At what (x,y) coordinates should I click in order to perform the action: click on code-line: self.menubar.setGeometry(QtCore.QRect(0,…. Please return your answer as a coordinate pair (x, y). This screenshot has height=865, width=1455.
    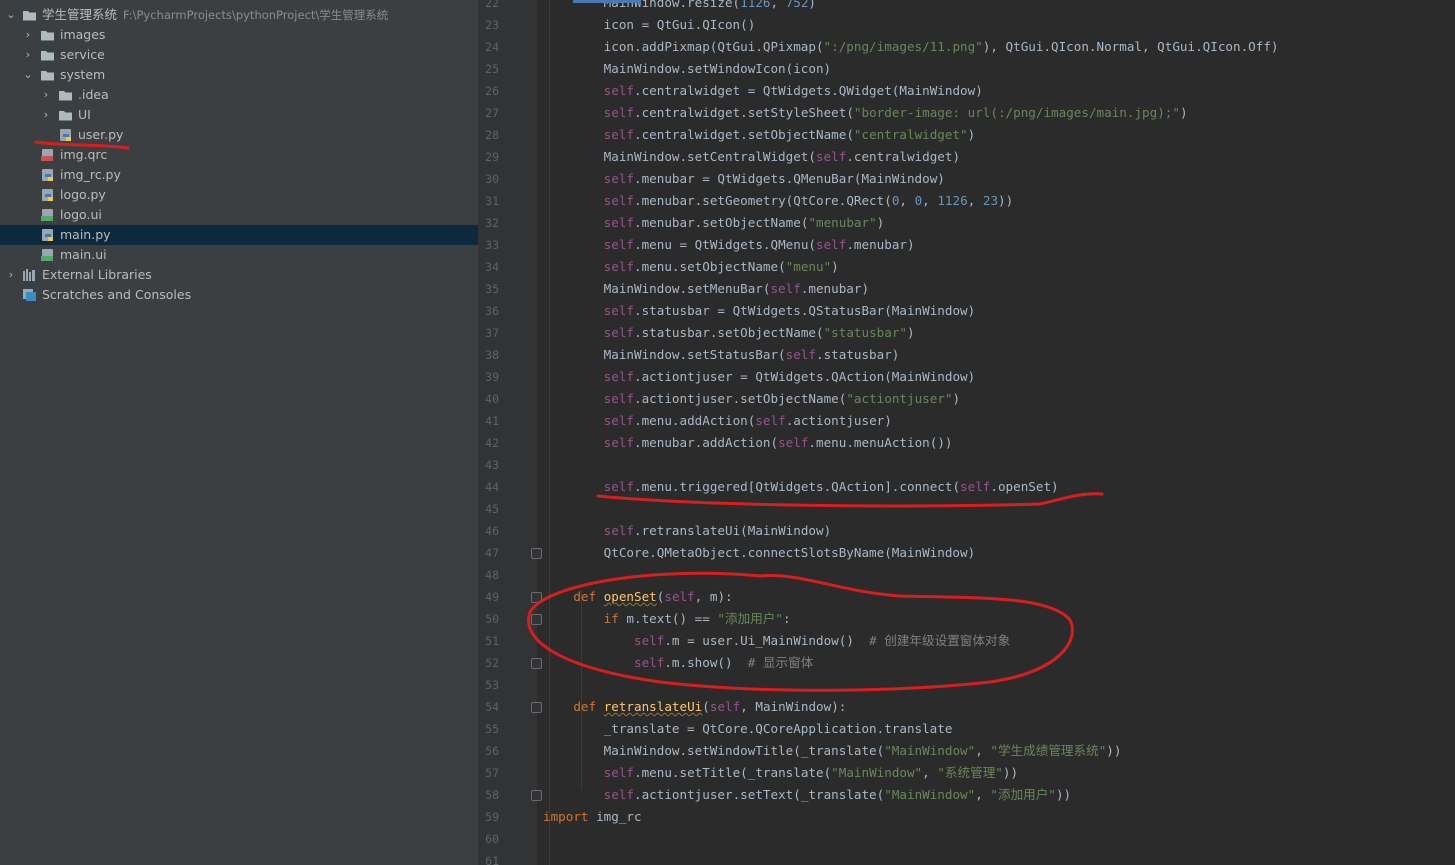
    Looking at the image, I should click on (778, 201).